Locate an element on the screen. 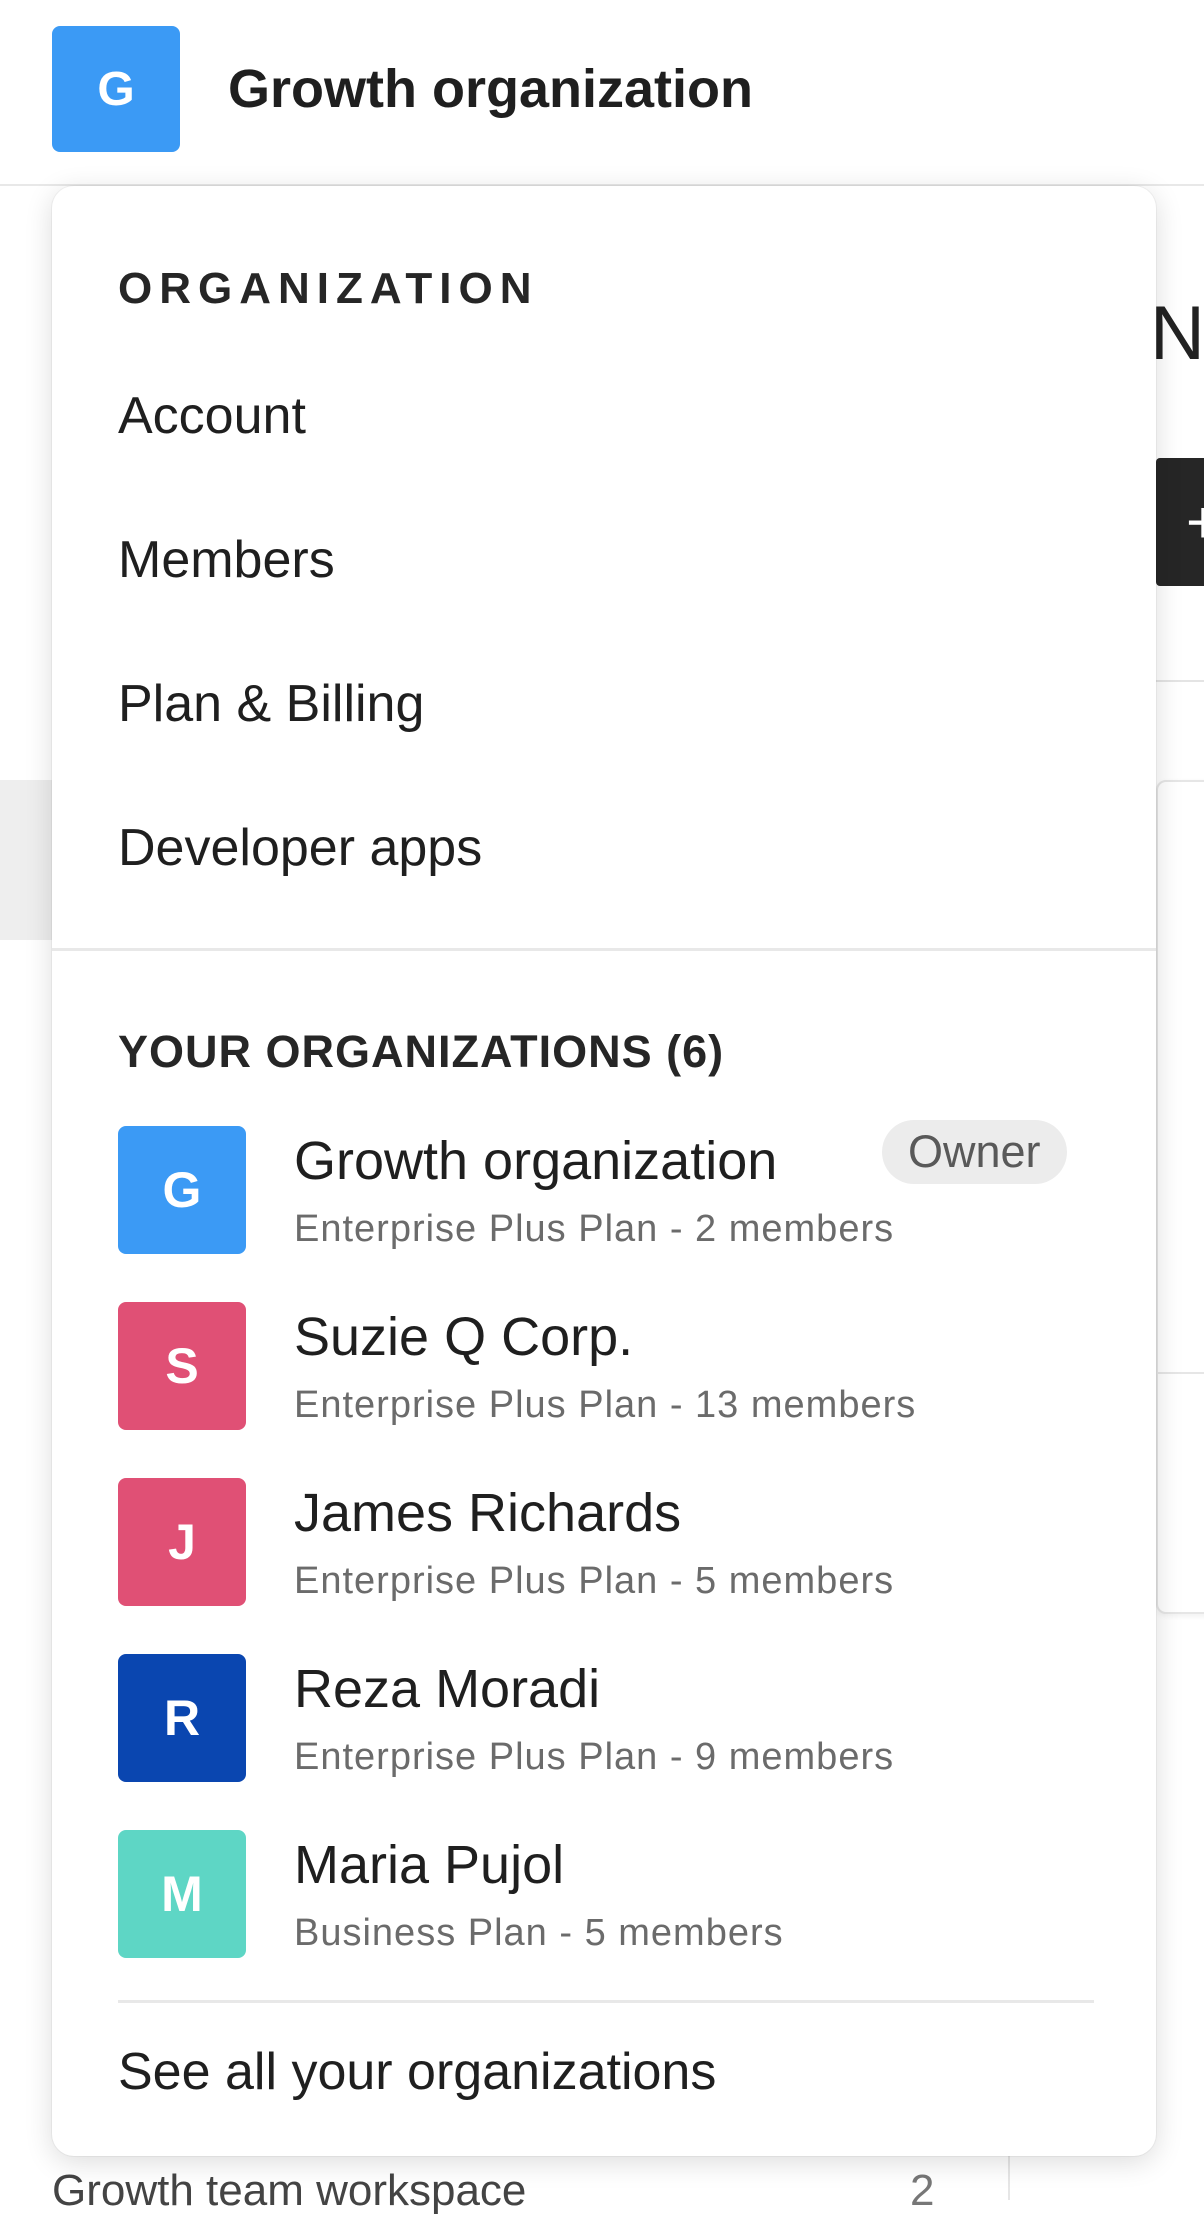 Image resolution: width=1204 pixels, height=2216 pixels. org-switcher-button: Growth organization is located at coordinates (490, 89).